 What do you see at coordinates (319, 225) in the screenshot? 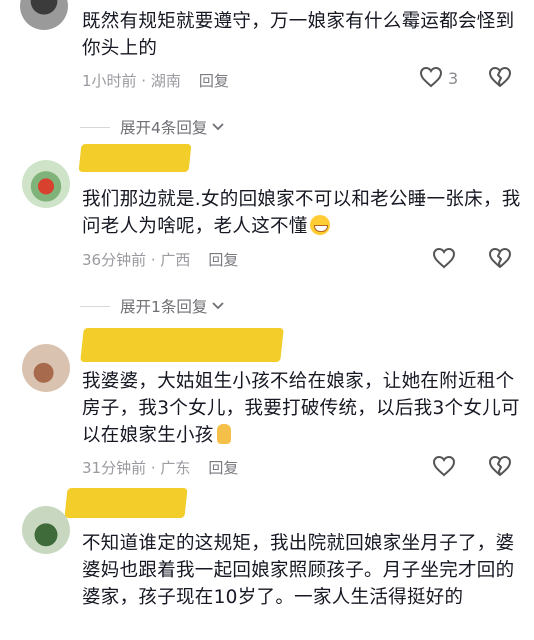
I see `grin-emoji-icon` at bounding box center [319, 225].